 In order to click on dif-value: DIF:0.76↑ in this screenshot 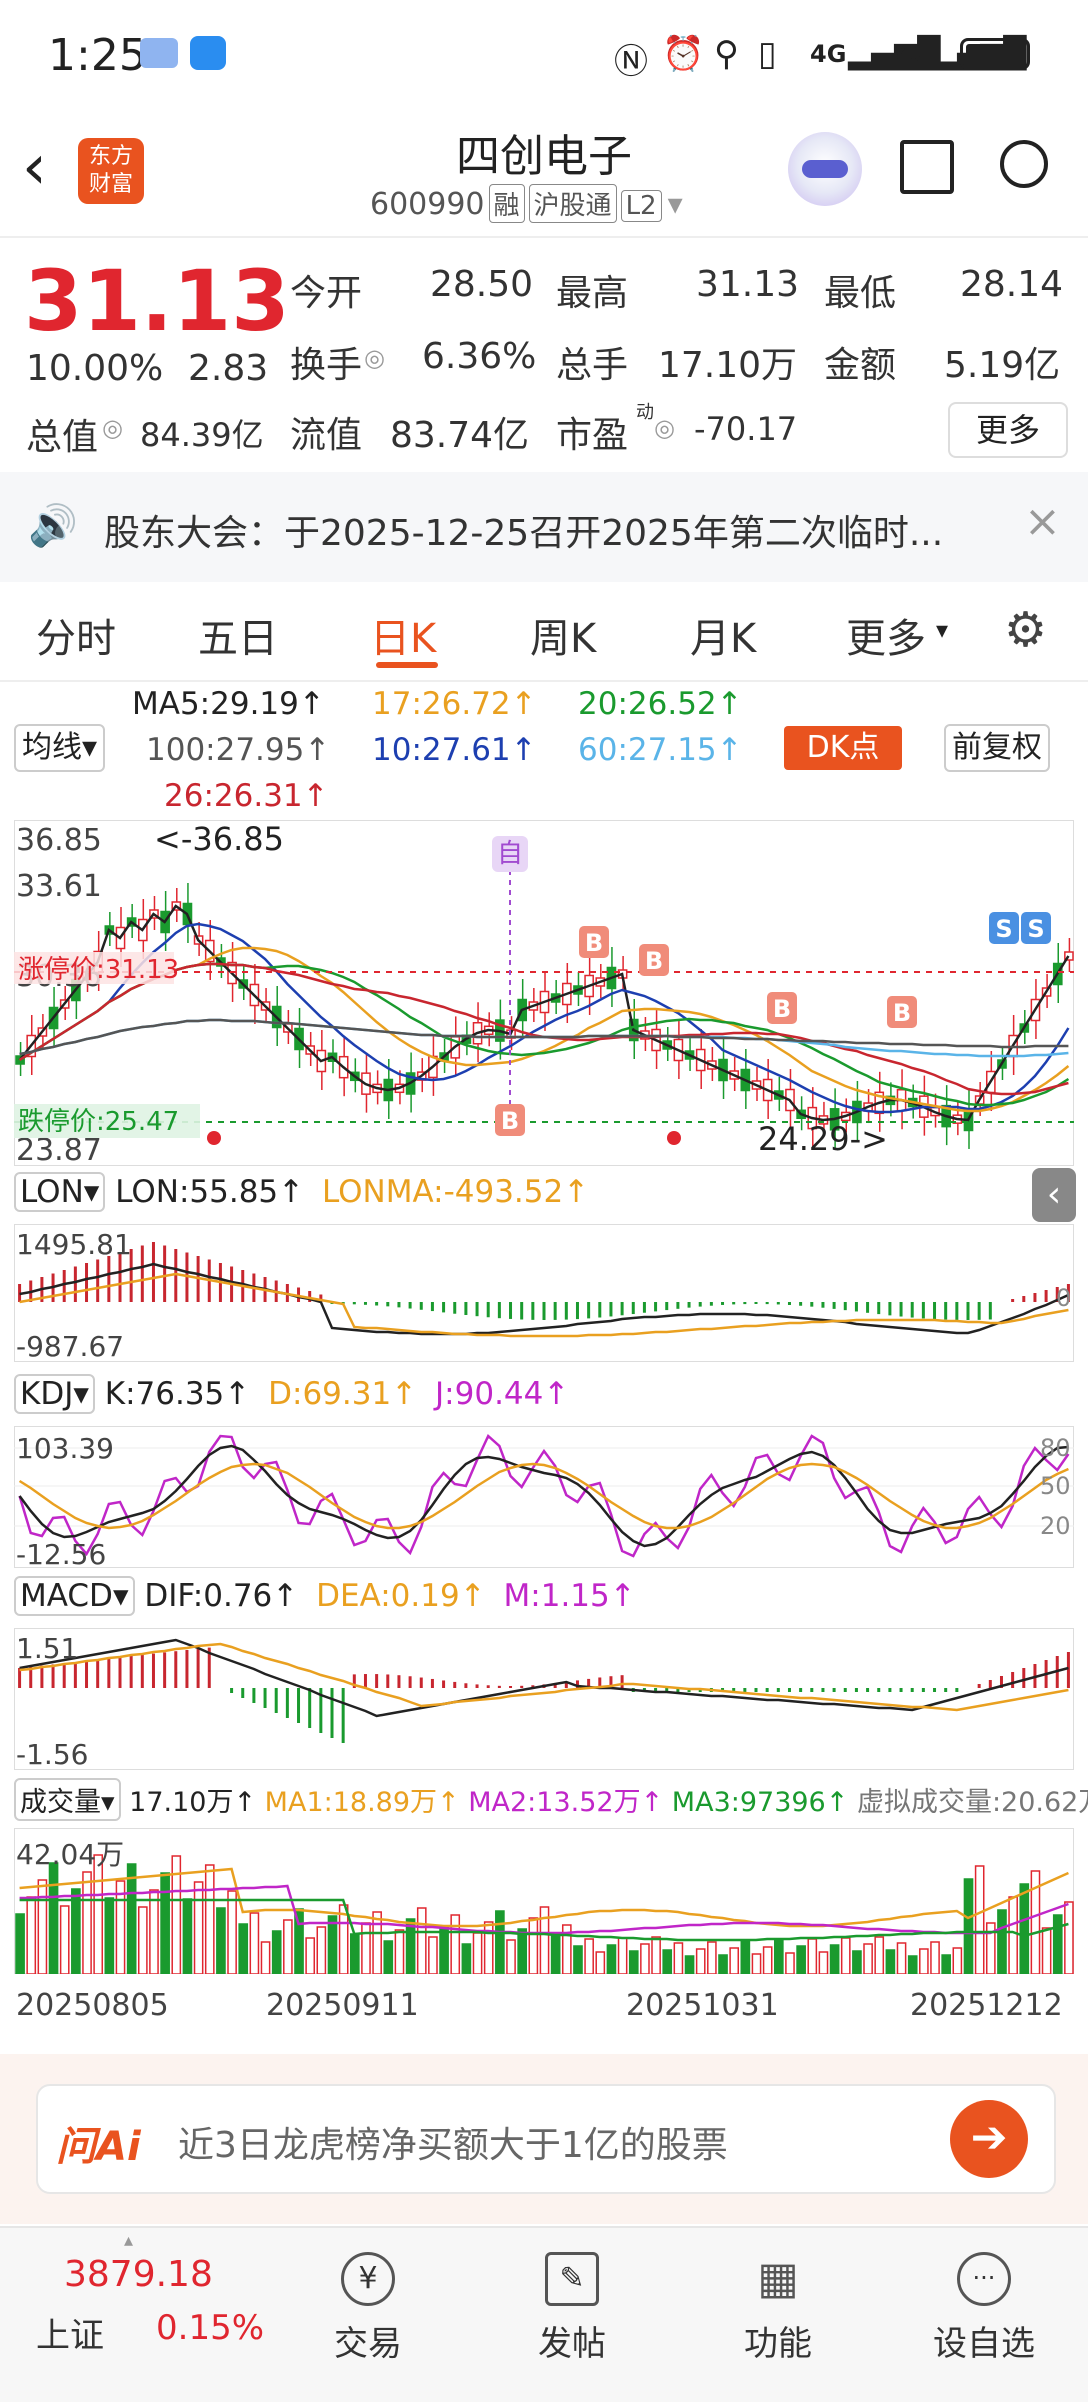, I will do `click(221, 1596)`.